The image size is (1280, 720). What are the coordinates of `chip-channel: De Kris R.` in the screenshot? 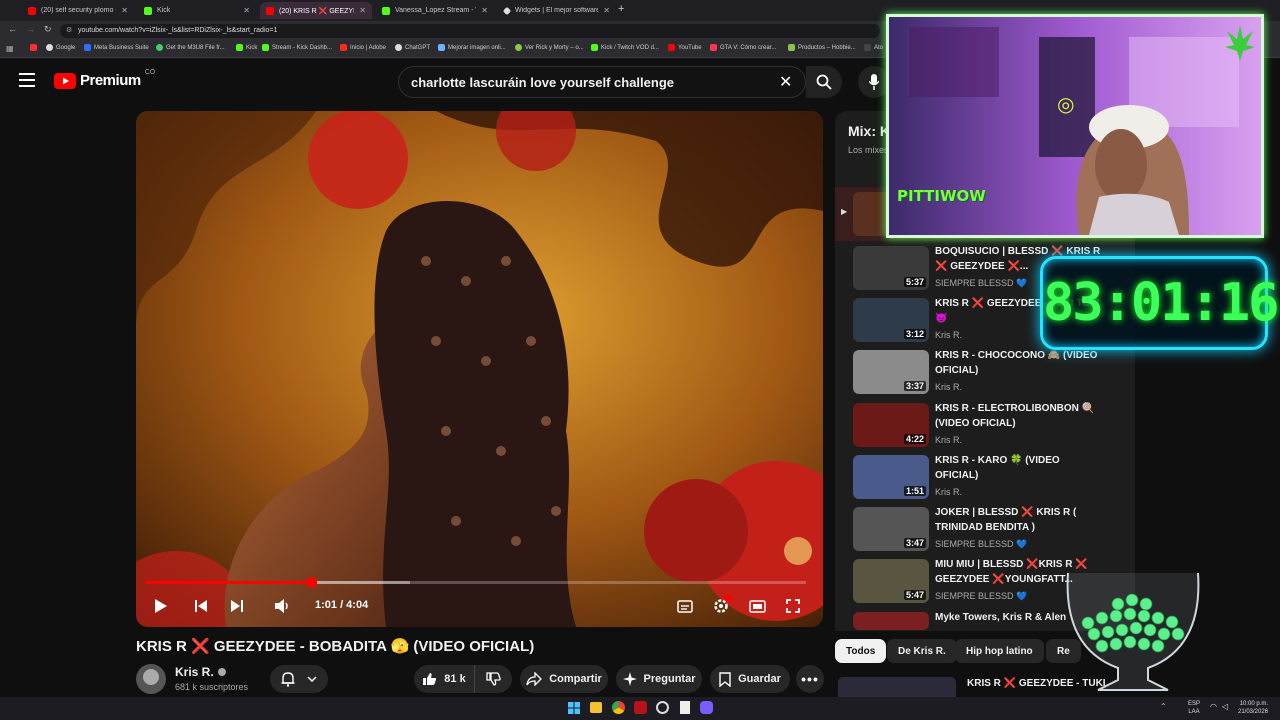 It's located at (922, 651).